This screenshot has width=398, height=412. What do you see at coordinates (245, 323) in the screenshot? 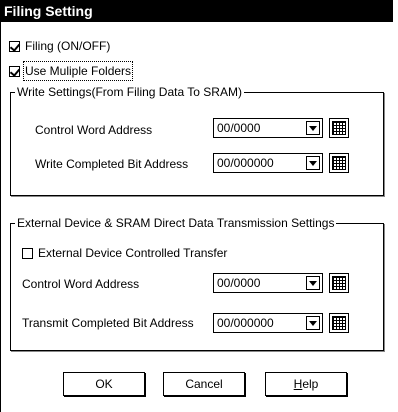
I see `transmit-completed-bit-value: 00/000000` at bounding box center [245, 323].